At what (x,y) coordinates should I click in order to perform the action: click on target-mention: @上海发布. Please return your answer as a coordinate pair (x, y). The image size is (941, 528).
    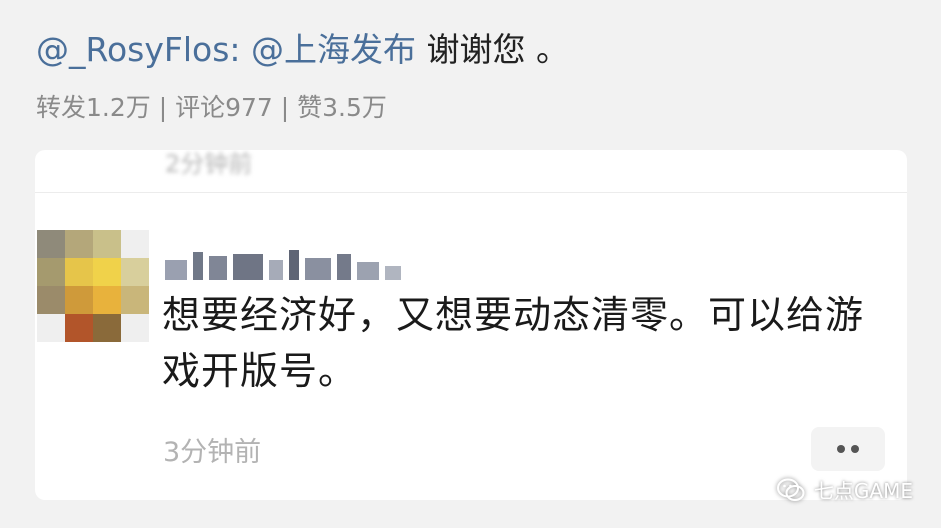
    Looking at the image, I should click on (333, 49).